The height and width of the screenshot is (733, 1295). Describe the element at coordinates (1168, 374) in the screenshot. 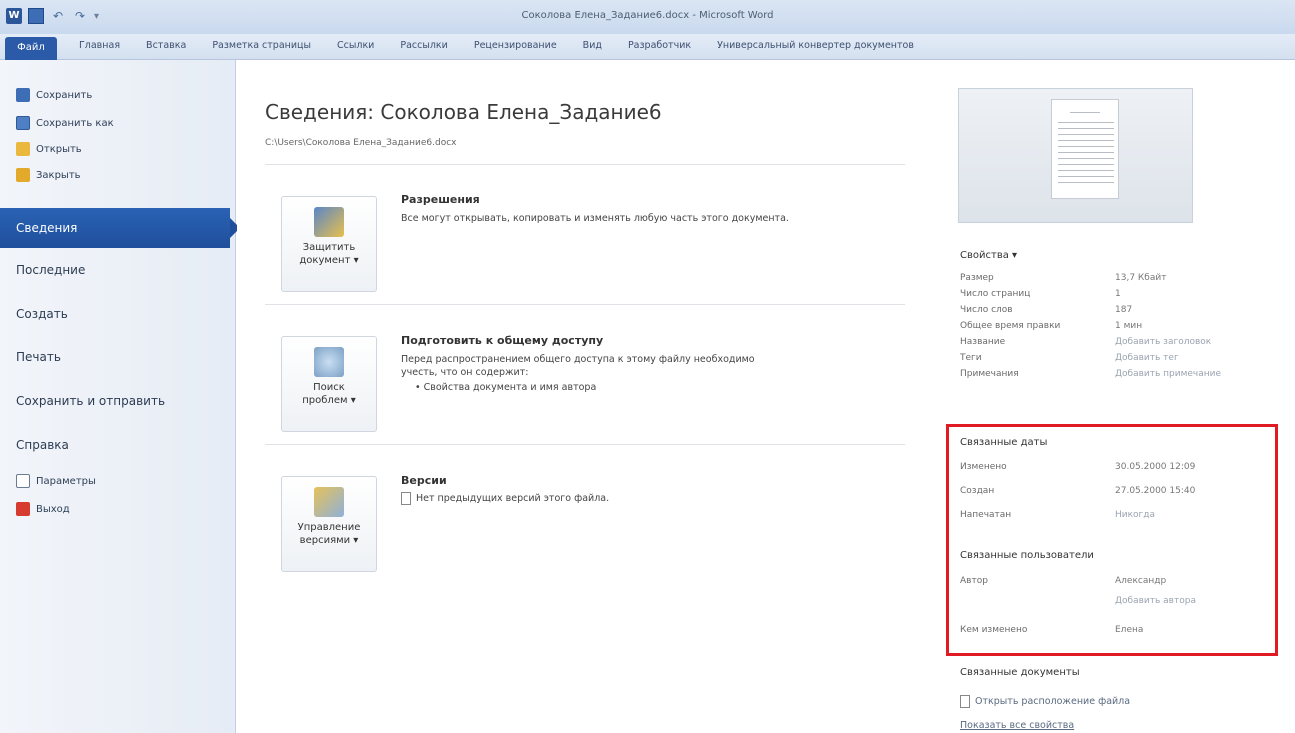

I see `add-comment-link: Добавить примечание` at that location.